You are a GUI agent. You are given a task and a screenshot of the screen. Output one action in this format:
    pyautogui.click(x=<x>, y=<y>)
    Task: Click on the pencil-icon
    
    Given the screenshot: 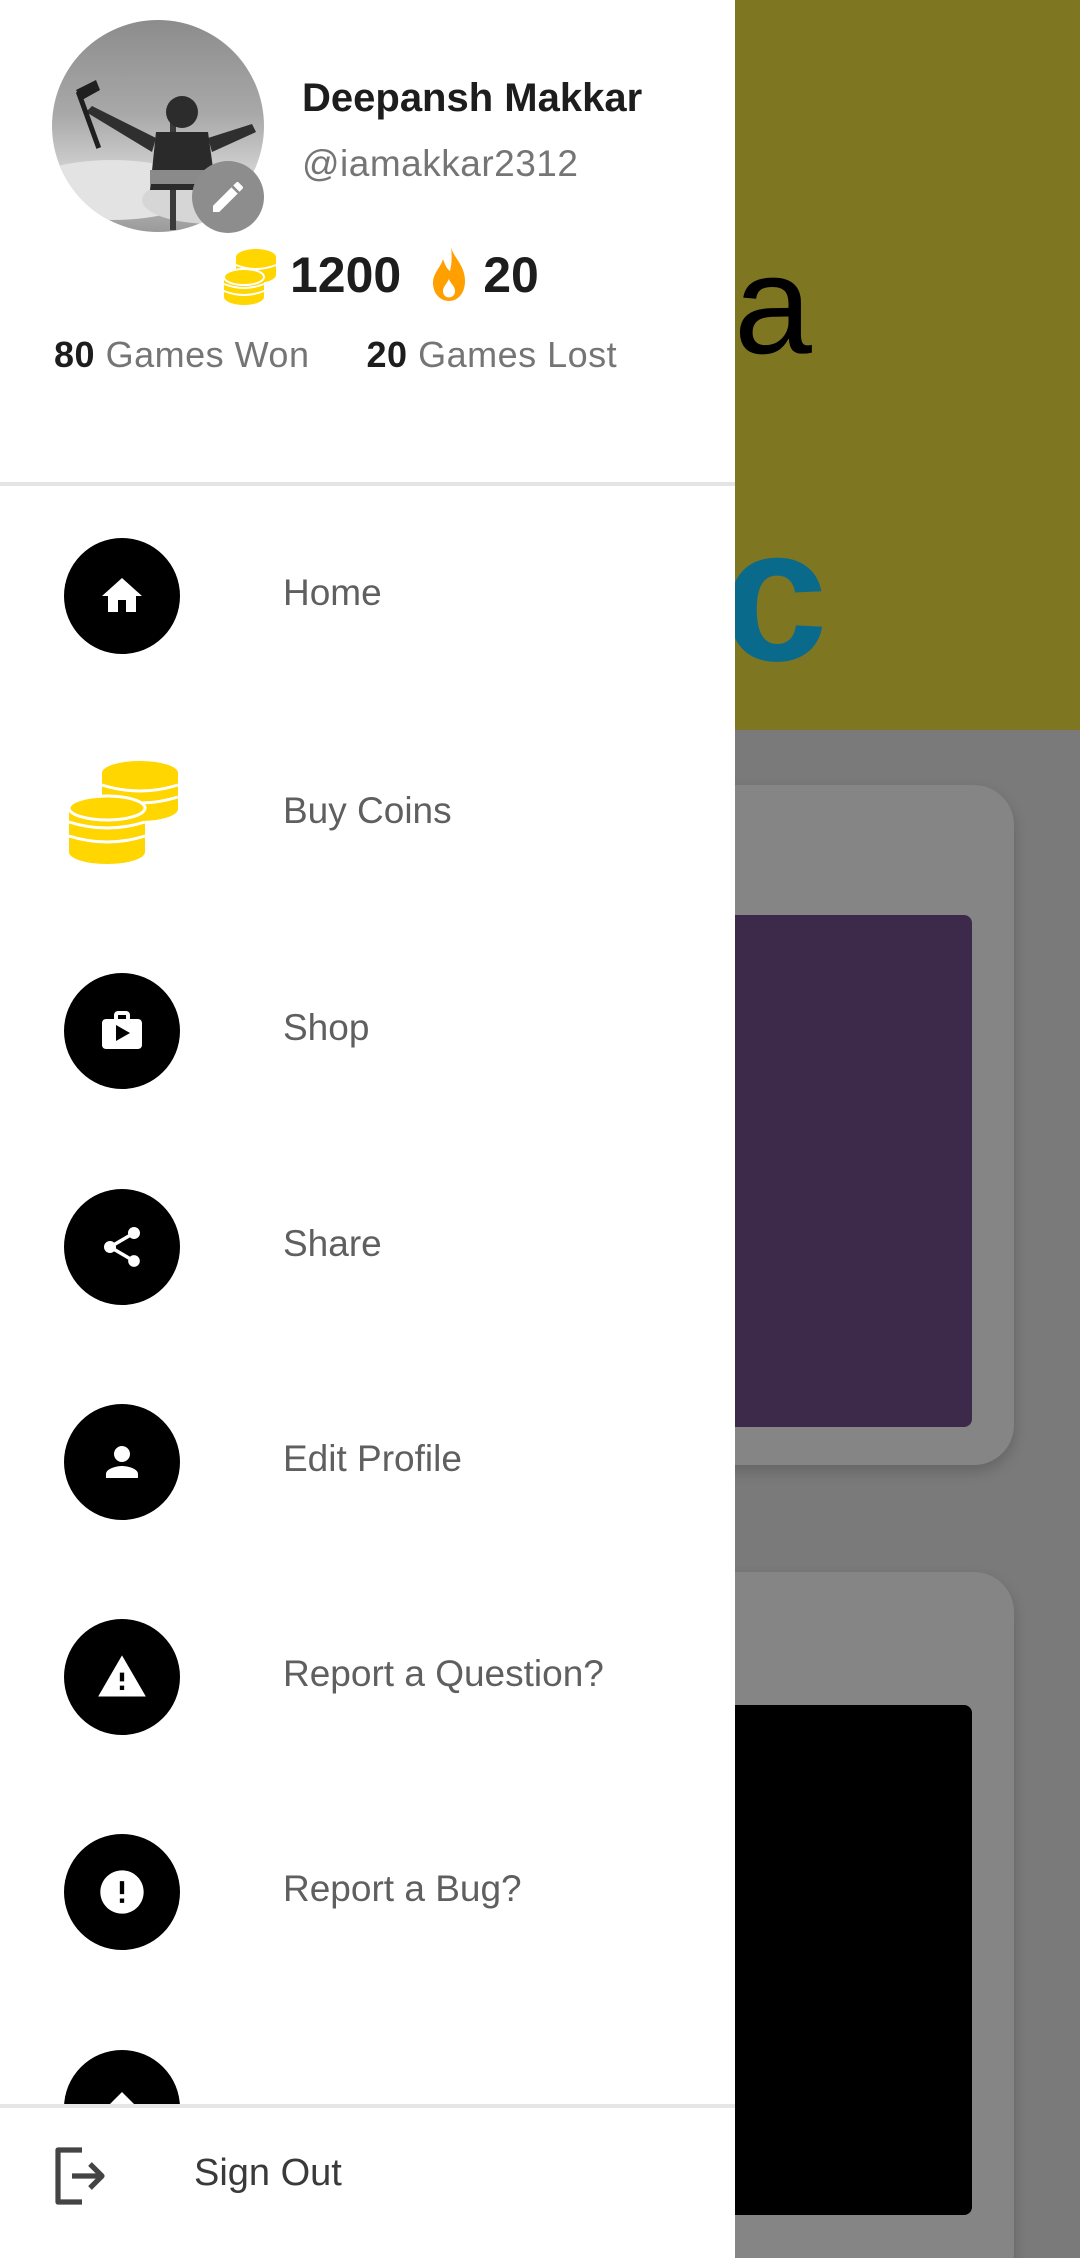 What is the action you would take?
    pyautogui.click(x=228, y=196)
    